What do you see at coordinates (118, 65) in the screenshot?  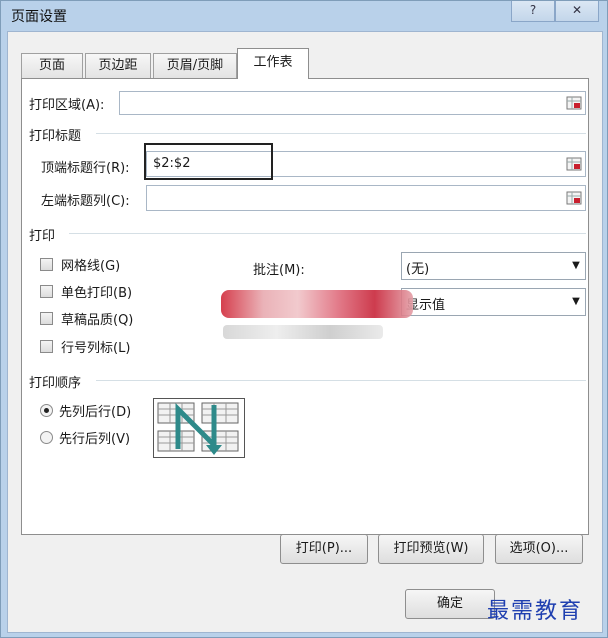 I see `tab-margins: 页边距` at bounding box center [118, 65].